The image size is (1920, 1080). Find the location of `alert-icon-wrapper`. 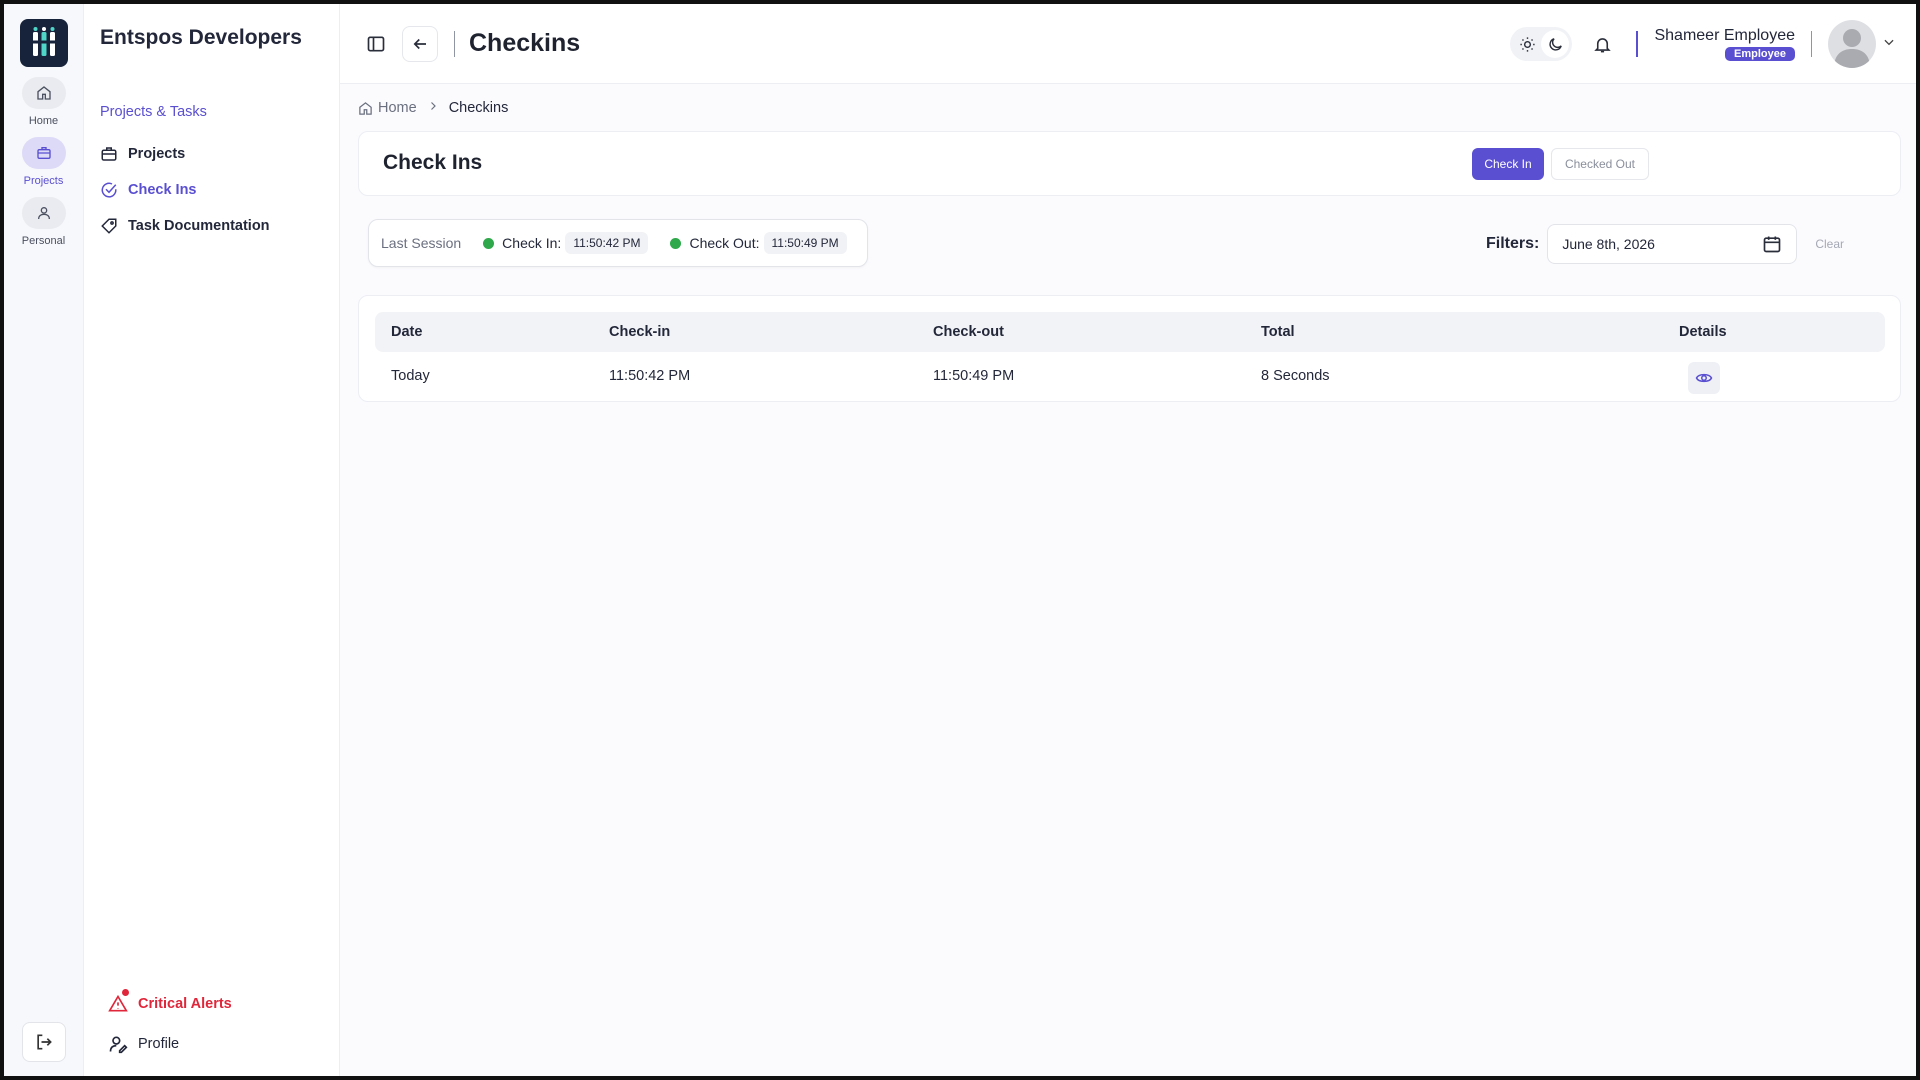

alert-icon-wrapper is located at coordinates (123, 1001).